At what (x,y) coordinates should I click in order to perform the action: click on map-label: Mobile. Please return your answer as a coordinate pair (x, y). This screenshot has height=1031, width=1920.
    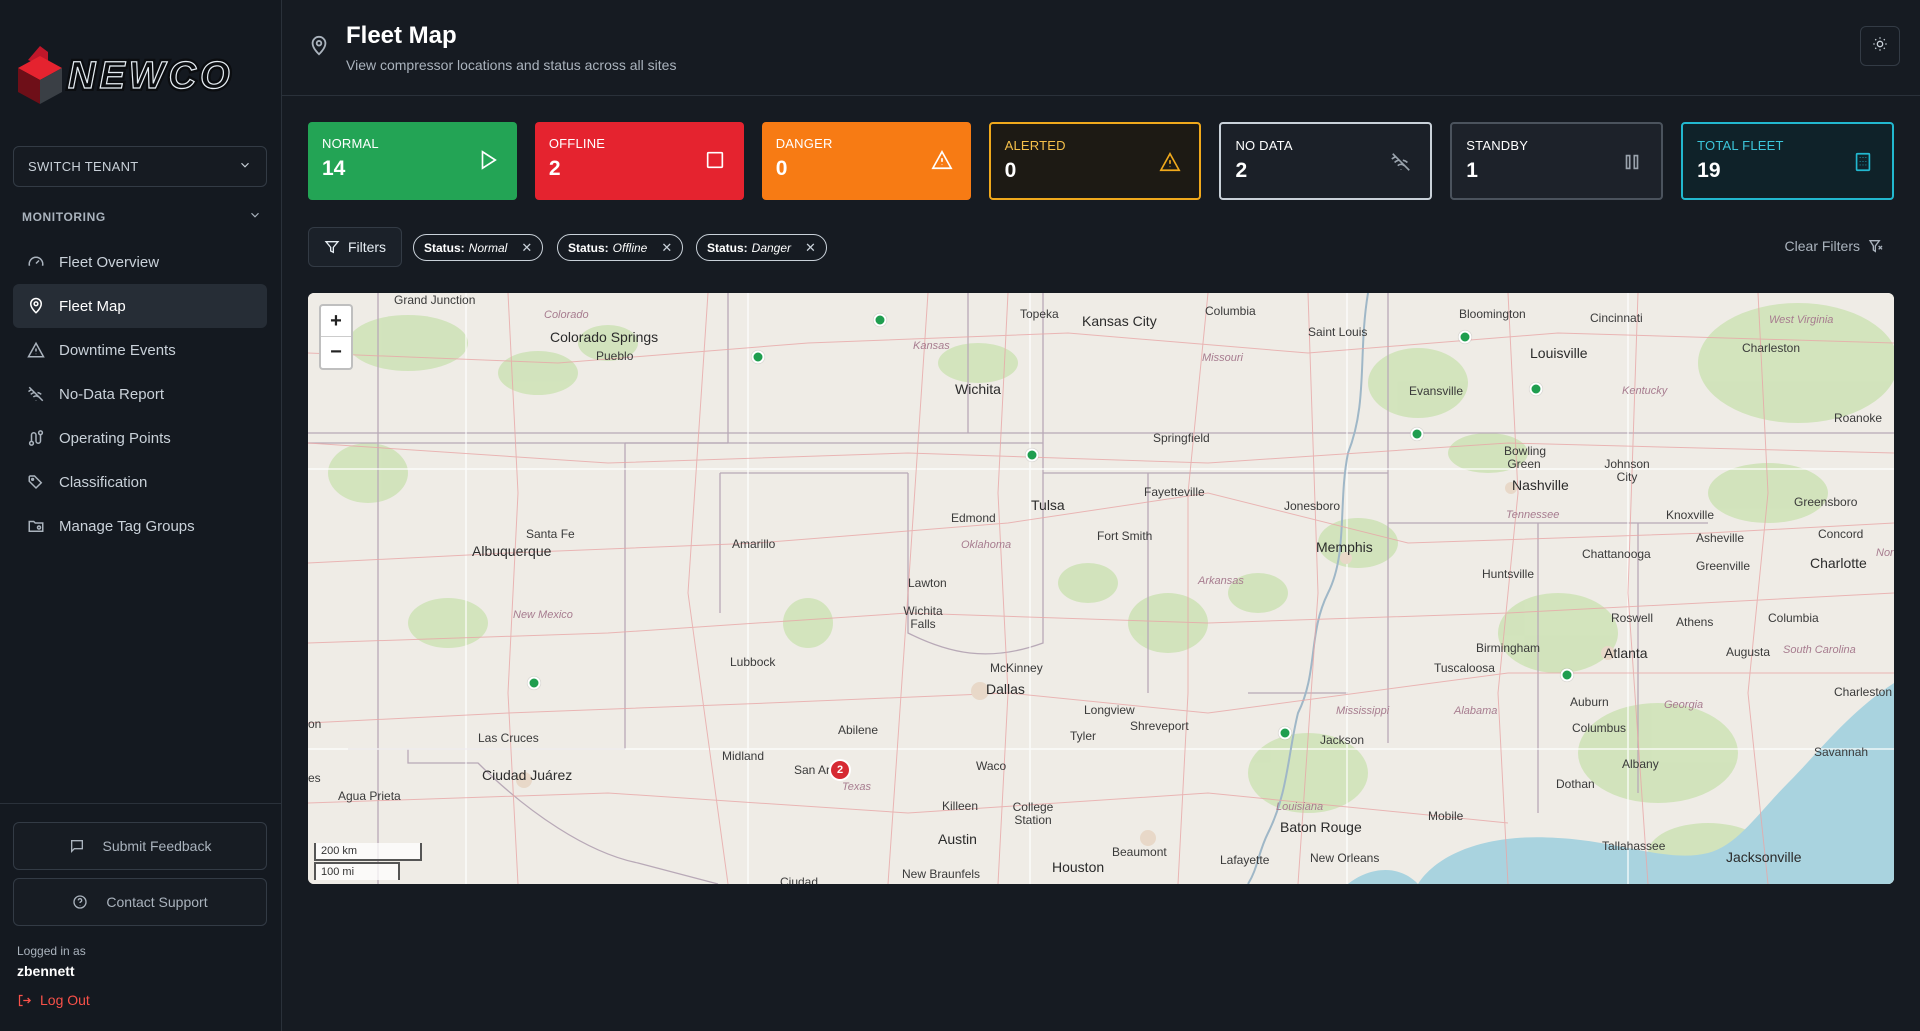
    Looking at the image, I should click on (1446, 816).